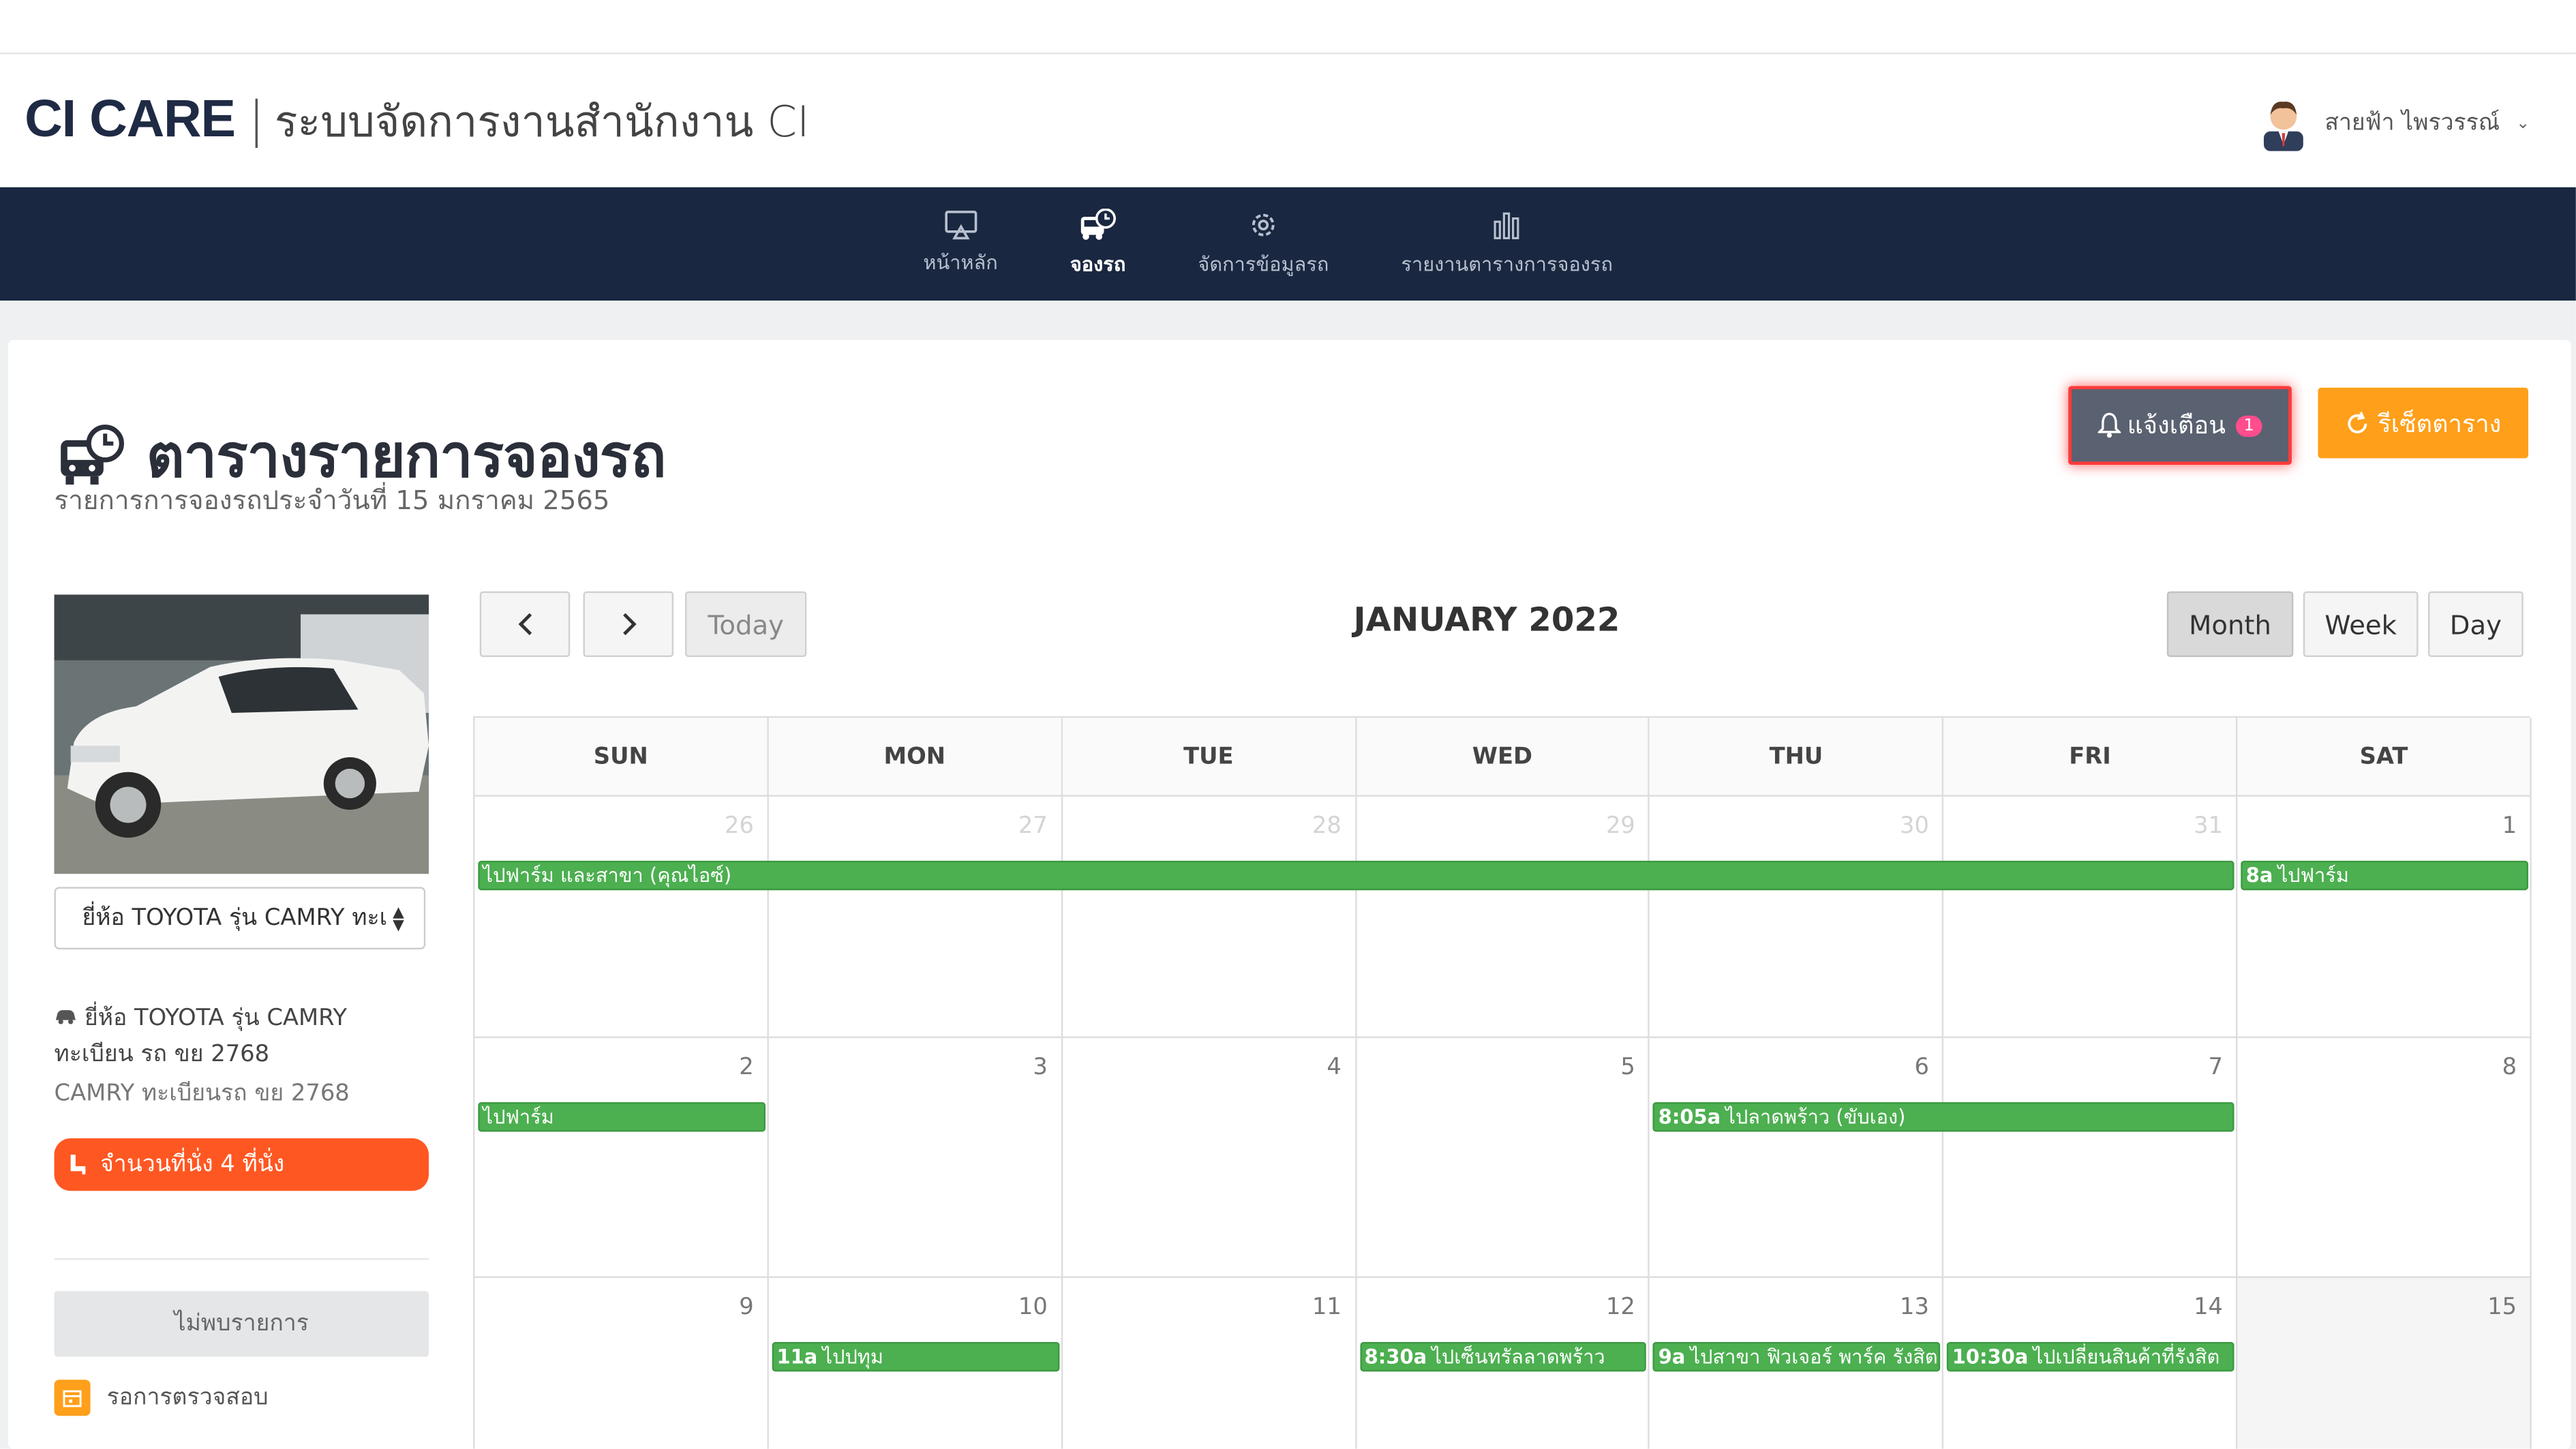  Describe the element at coordinates (1503, 1357) in the screenshot. I see `calendar-event: 8:30a ไปเซ็นทรัลลาดพร้าว` at that location.